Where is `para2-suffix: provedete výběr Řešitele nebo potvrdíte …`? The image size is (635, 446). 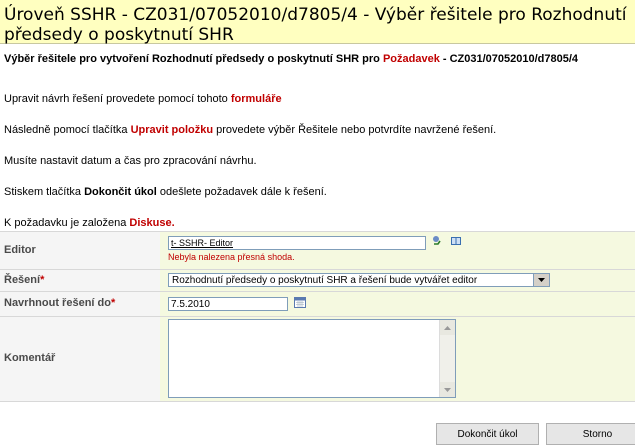 para2-suffix: provedete výběr Řešitele nebo potvrdíte … is located at coordinates (355, 130).